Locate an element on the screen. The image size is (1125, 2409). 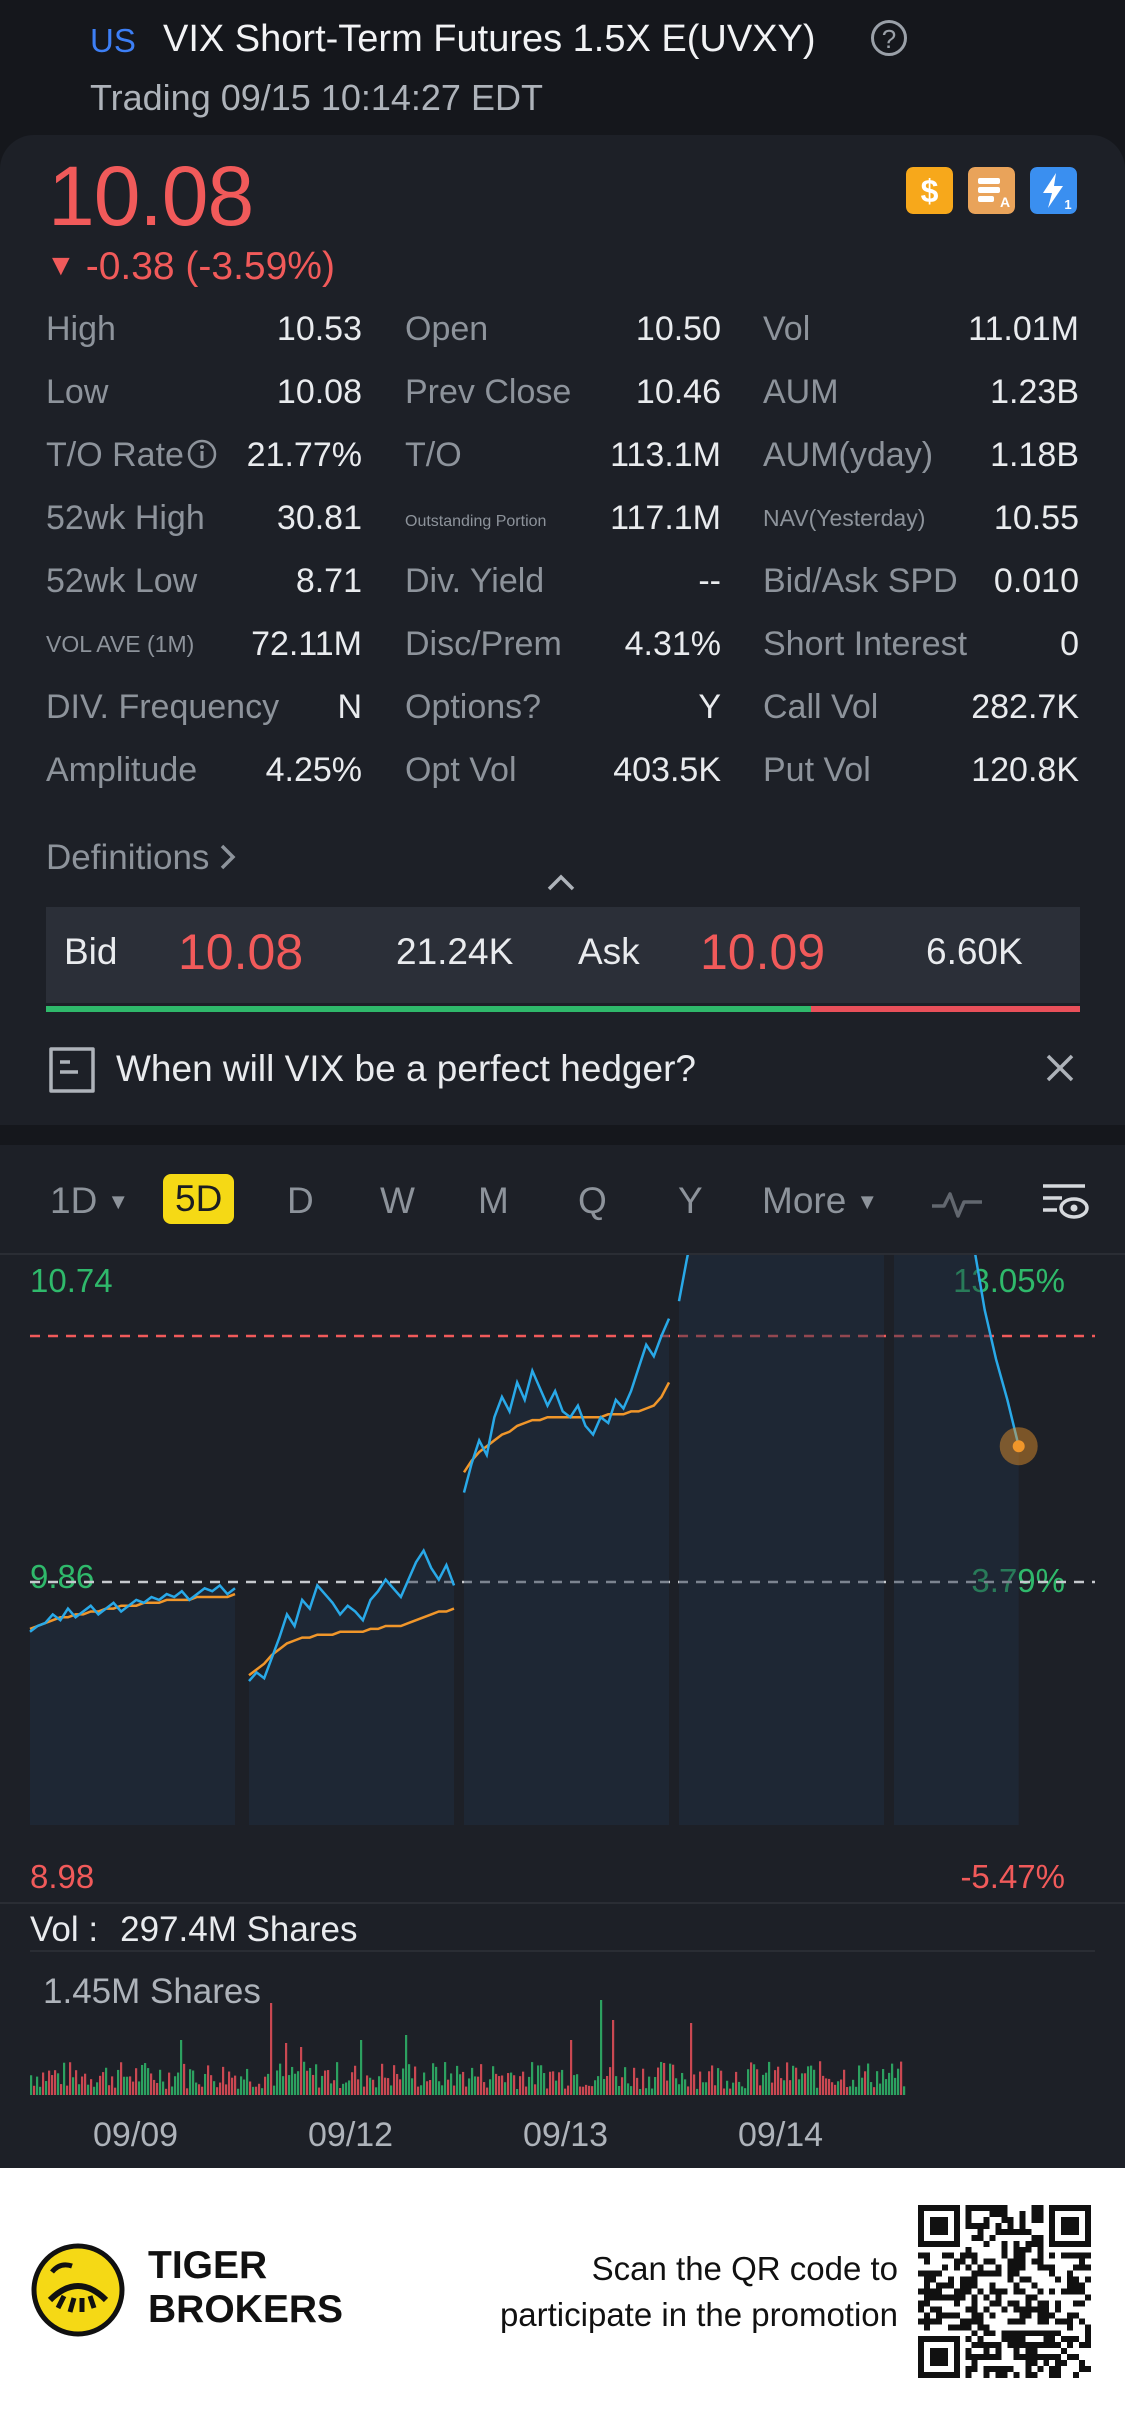
bid-price: 10.08 is located at coordinates (240, 952).